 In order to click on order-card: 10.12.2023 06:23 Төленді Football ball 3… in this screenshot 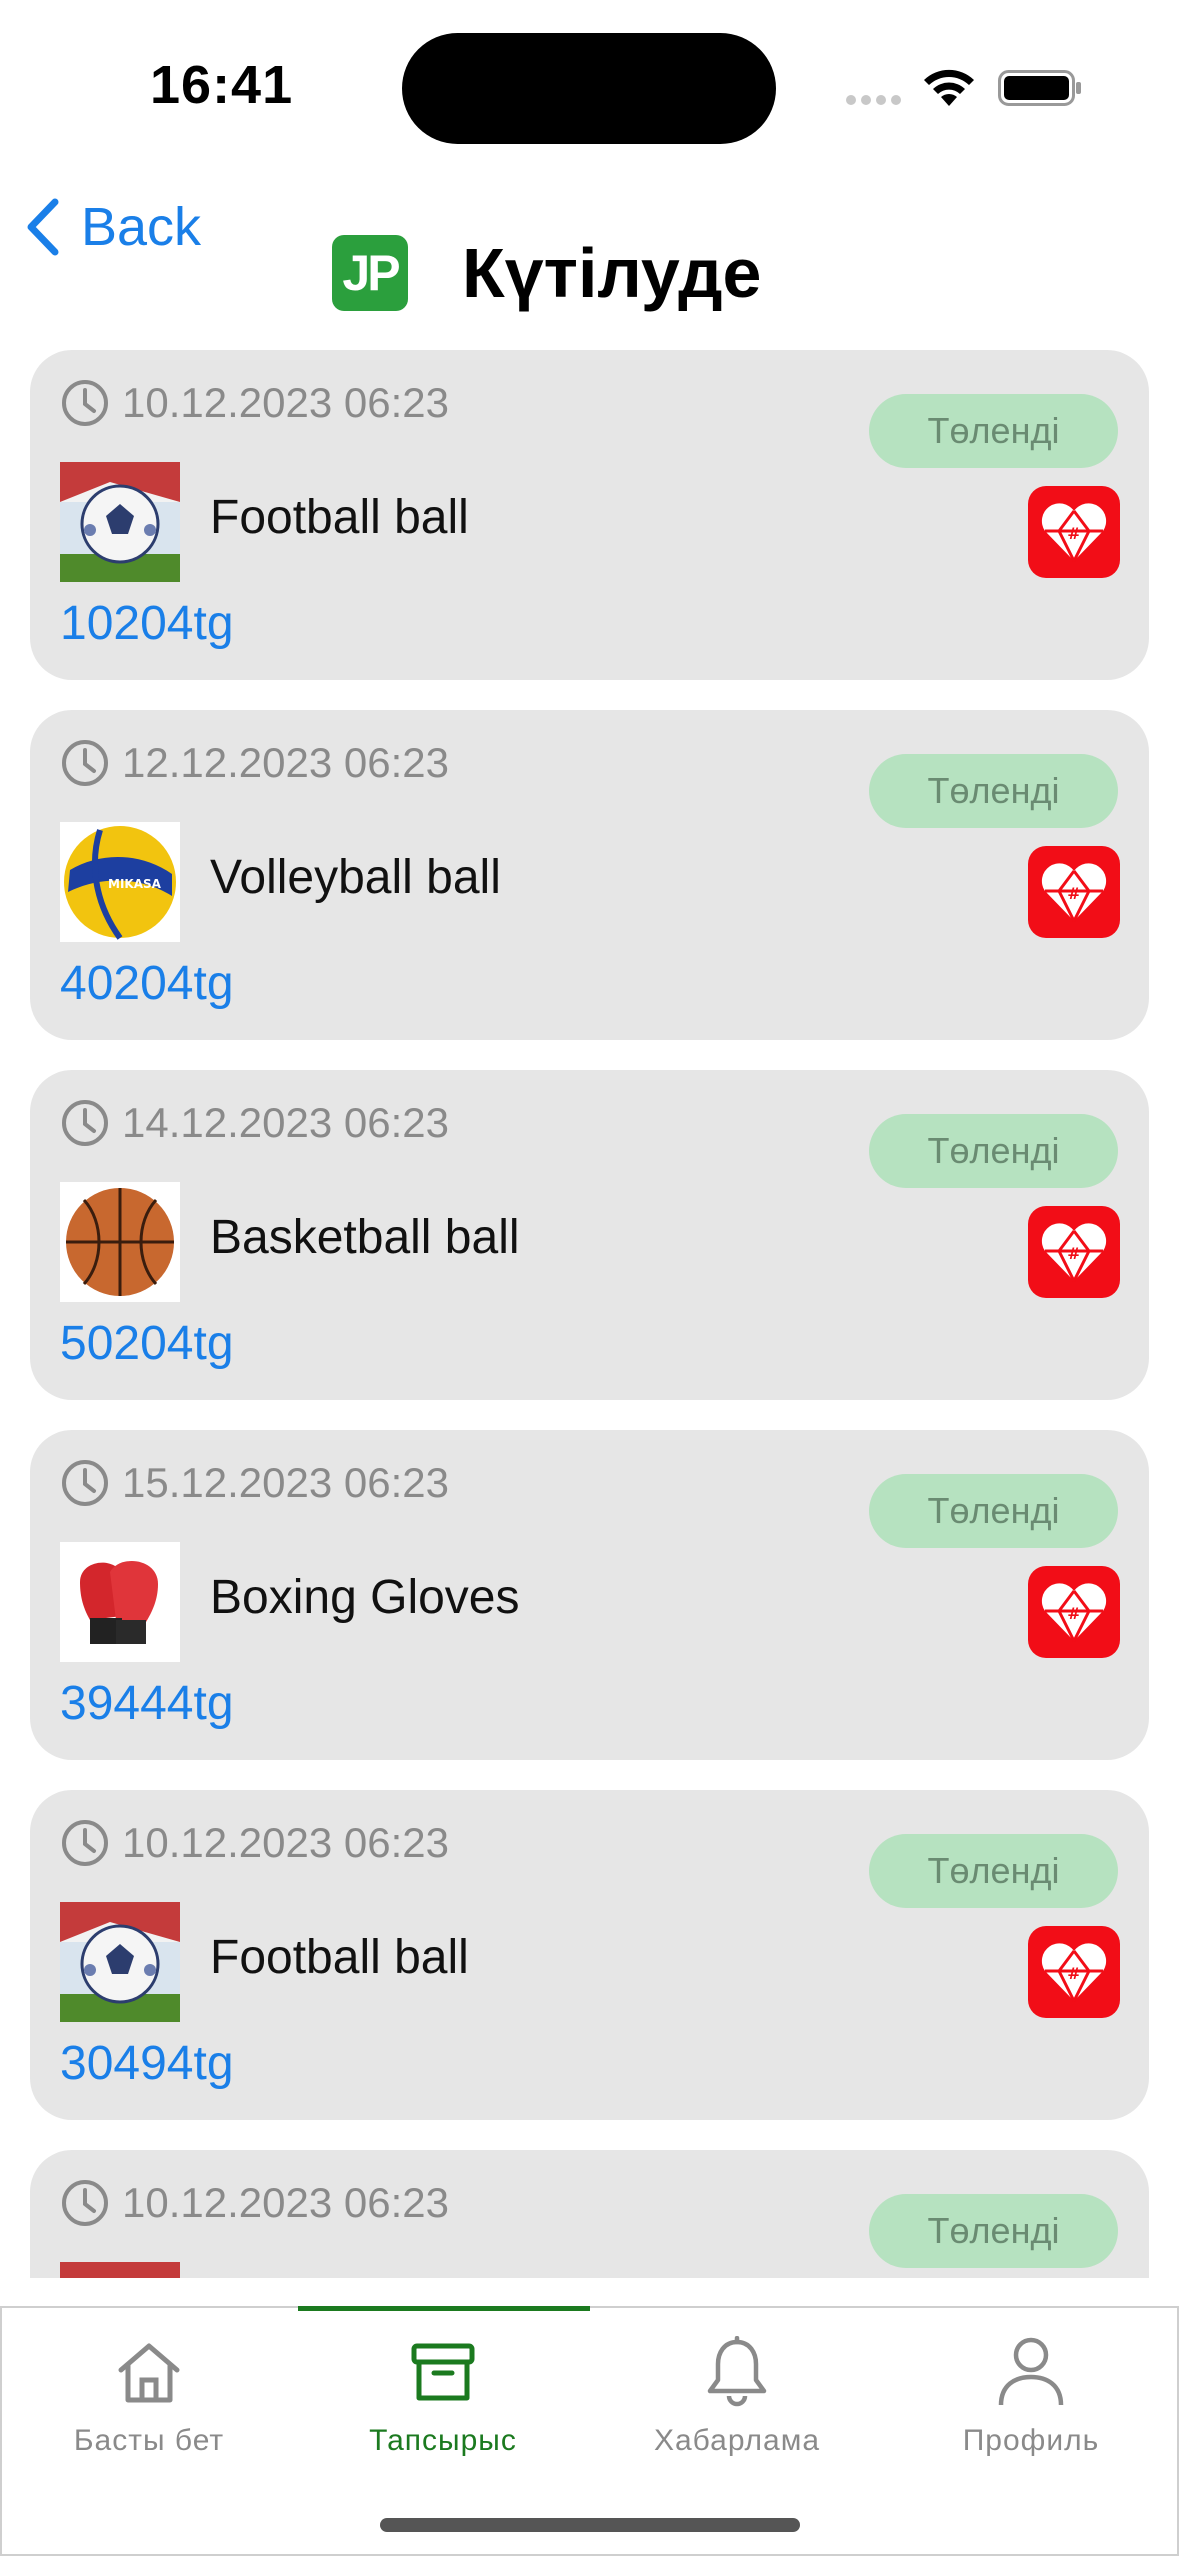, I will do `click(589, 1955)`.